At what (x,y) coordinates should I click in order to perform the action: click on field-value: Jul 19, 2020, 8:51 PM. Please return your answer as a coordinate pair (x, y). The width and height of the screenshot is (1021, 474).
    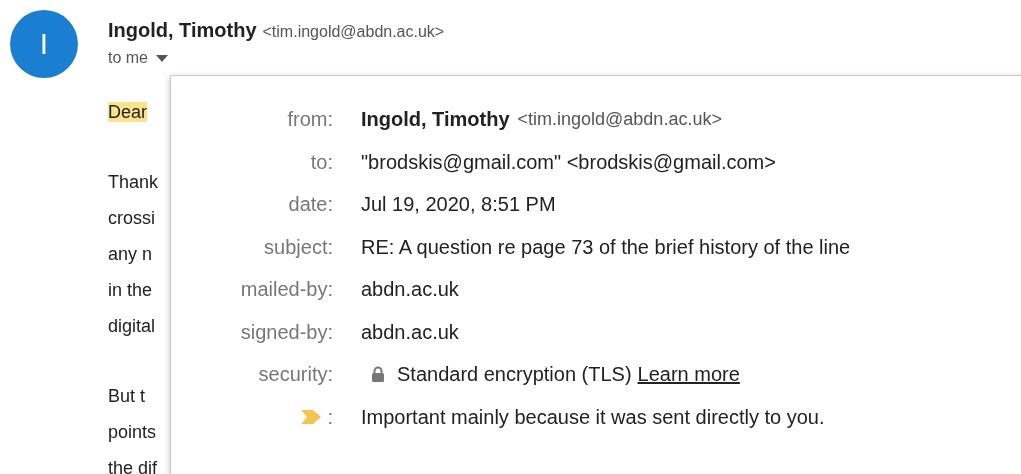
    Looking at the image, I should click on (458, 204).